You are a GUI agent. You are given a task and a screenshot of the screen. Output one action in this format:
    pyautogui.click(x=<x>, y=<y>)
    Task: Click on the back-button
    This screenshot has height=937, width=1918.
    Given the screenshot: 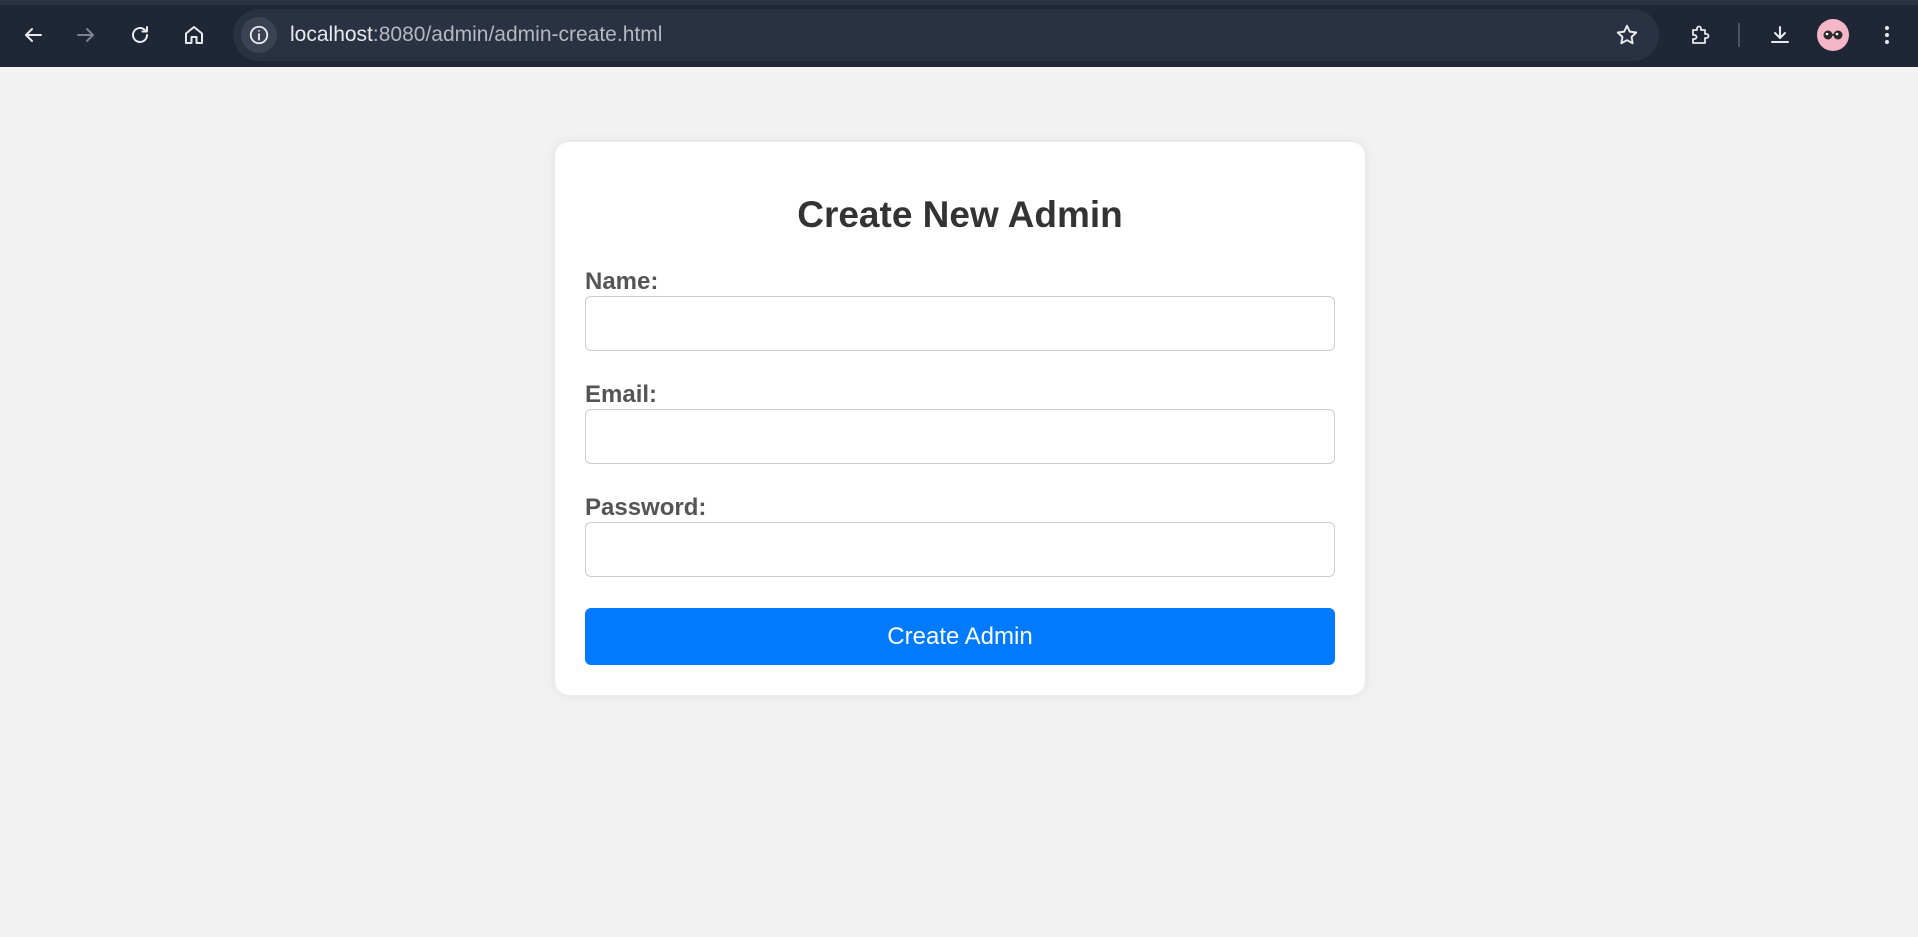 What is the action you would take?
    pyautogui.click(x=33, y=35)
    